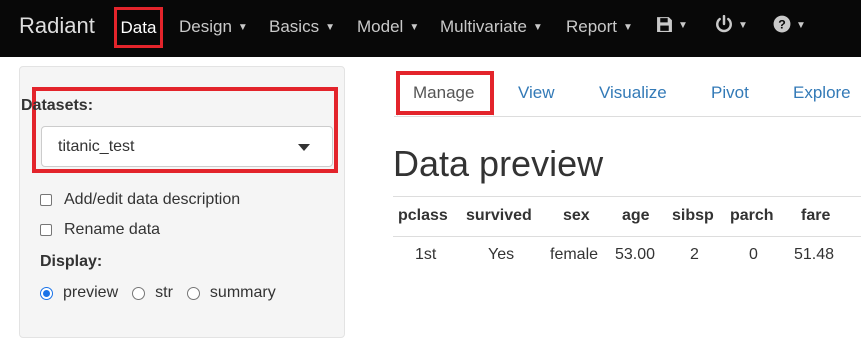 This screenshot has width=861, height=338. Describe the element at coordinates (112, 229) in the screenshot. I see `checkbox-label: Rename data` at that location.